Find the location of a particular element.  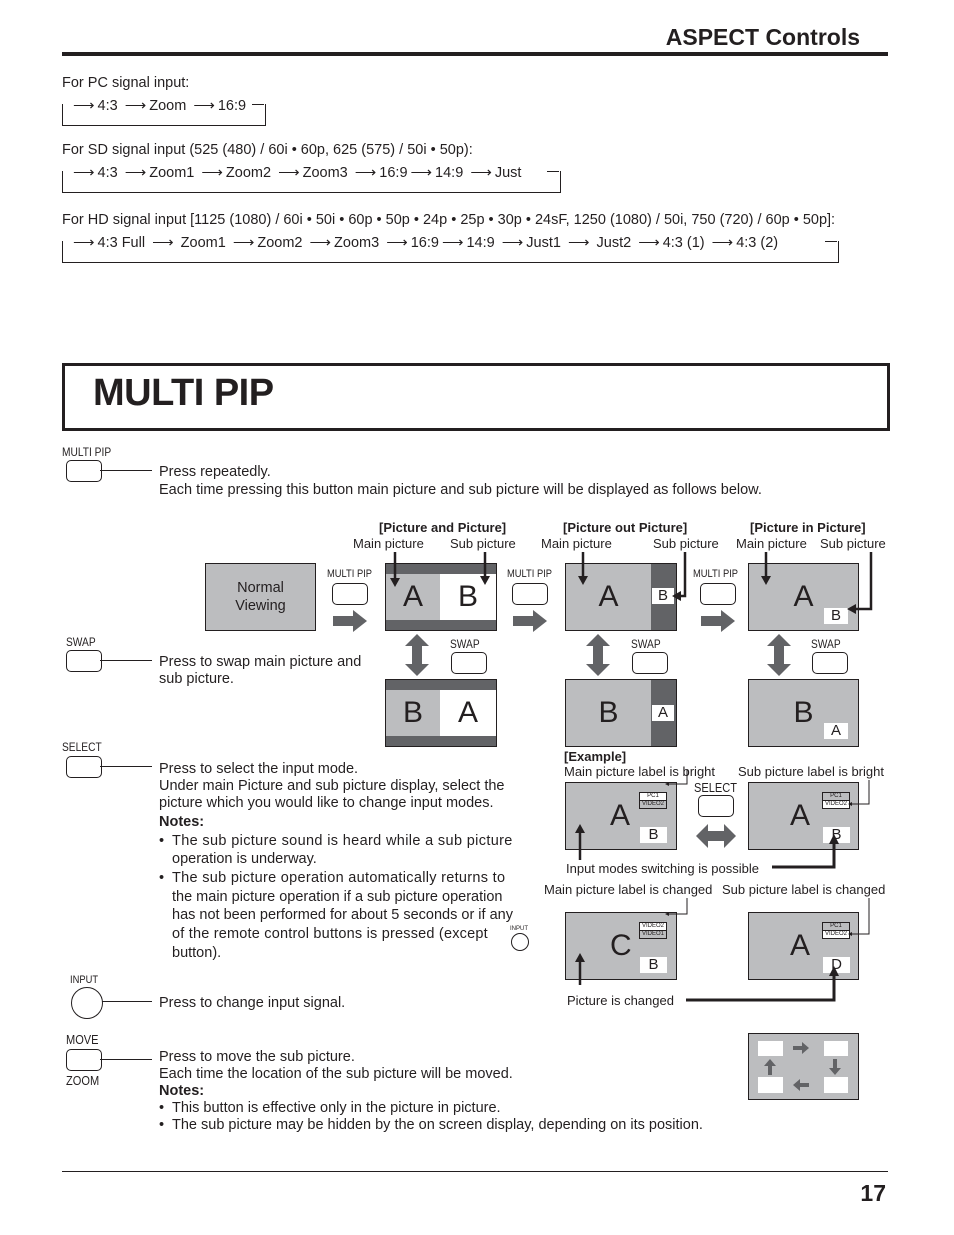

input-button-icon is located at coordinates (520, 942).